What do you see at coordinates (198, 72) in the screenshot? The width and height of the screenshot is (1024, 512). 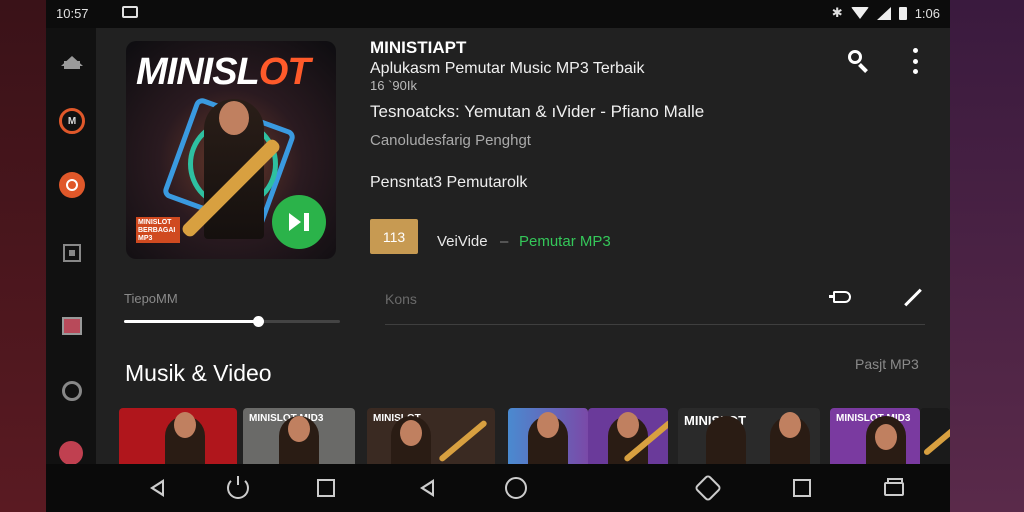 I see `cover-title-white: MINISL` at bounding box center [198, 72].